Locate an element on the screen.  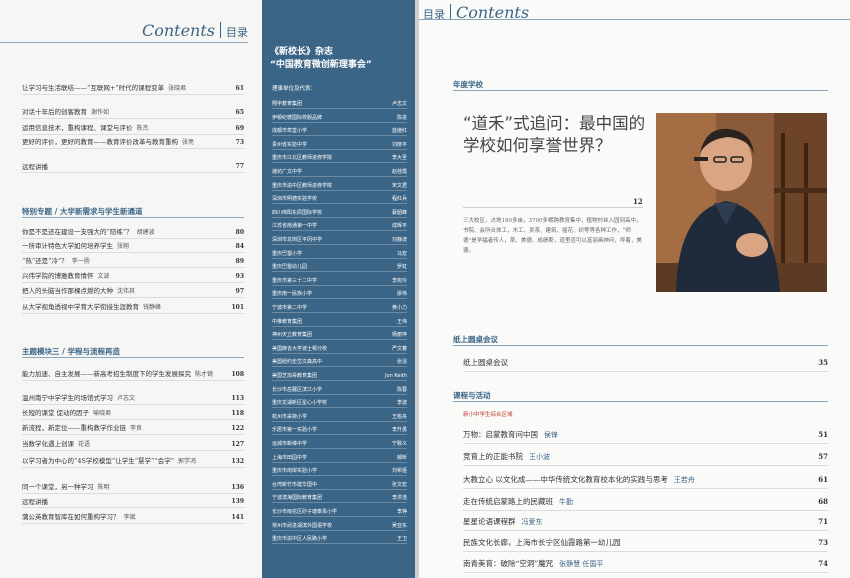
toc-entry: 南青美育：破除“空洞”魔咒 张静慧 任国平 74 is located at coordinates (645, 566).